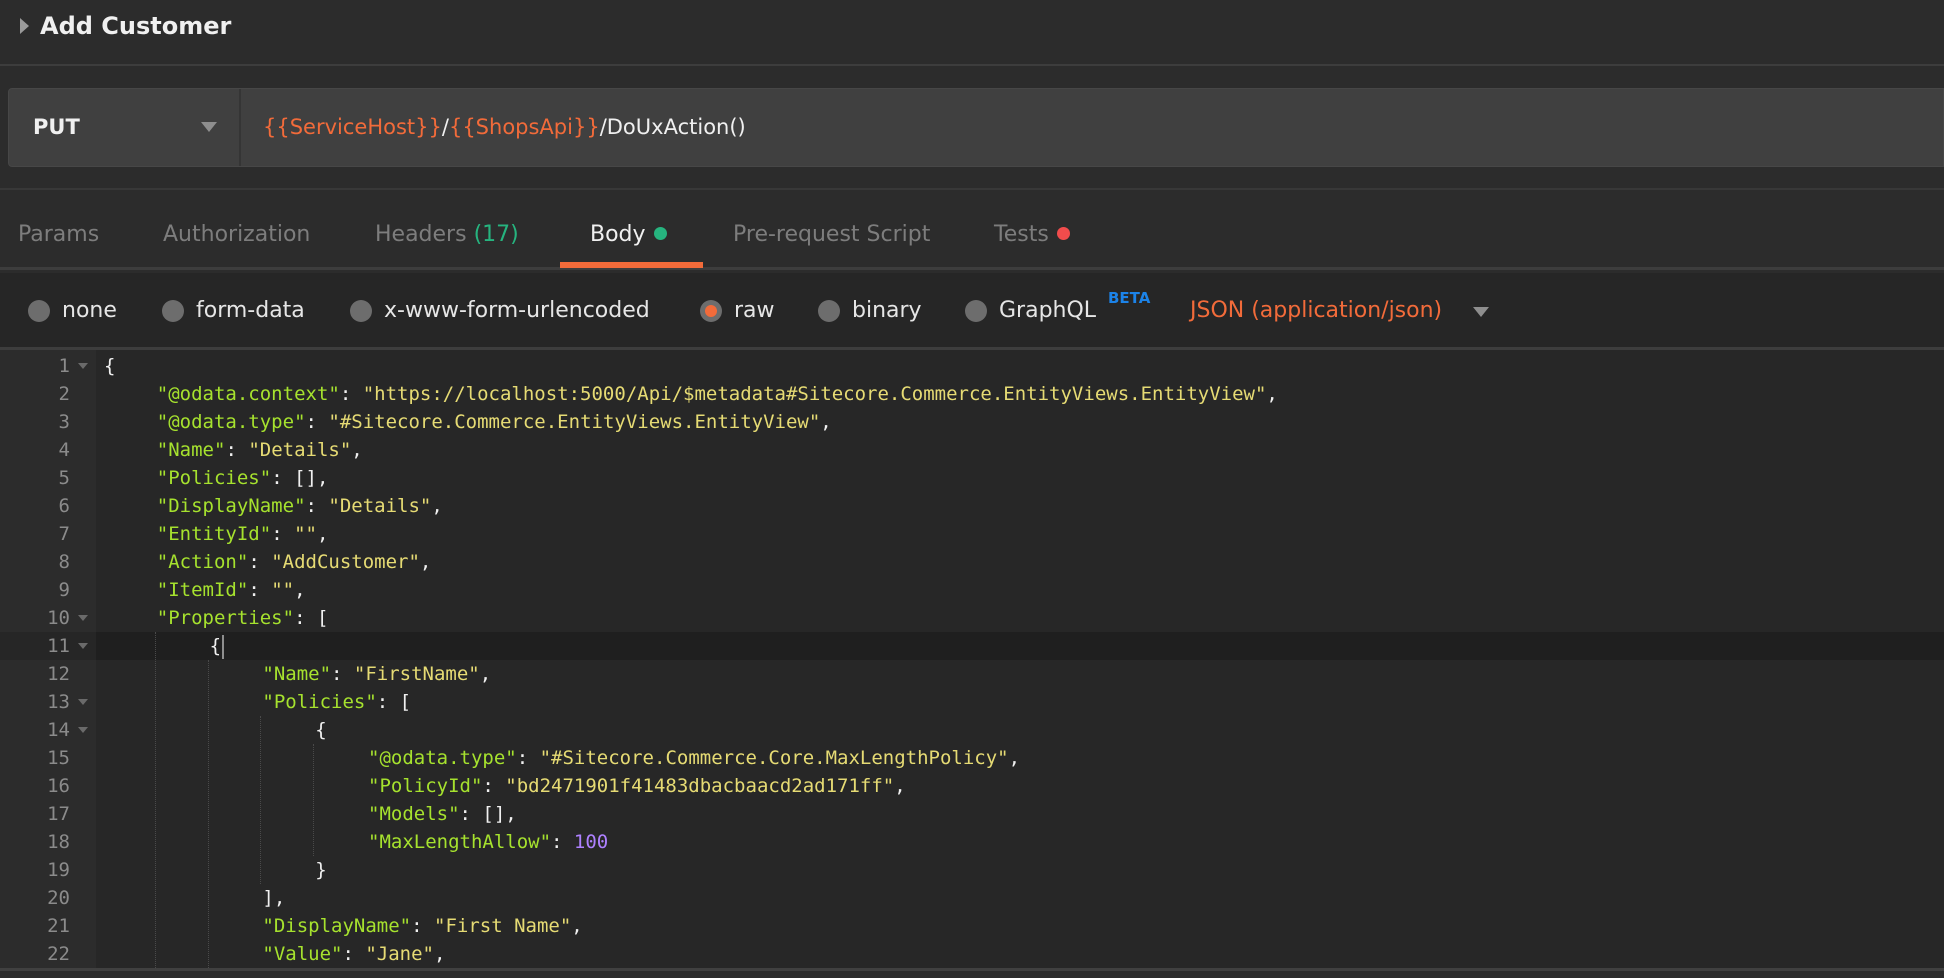 The height and width of the screenshot is (978, 1944). I want to click on json-key: "PolicyId", so click(425, 786).